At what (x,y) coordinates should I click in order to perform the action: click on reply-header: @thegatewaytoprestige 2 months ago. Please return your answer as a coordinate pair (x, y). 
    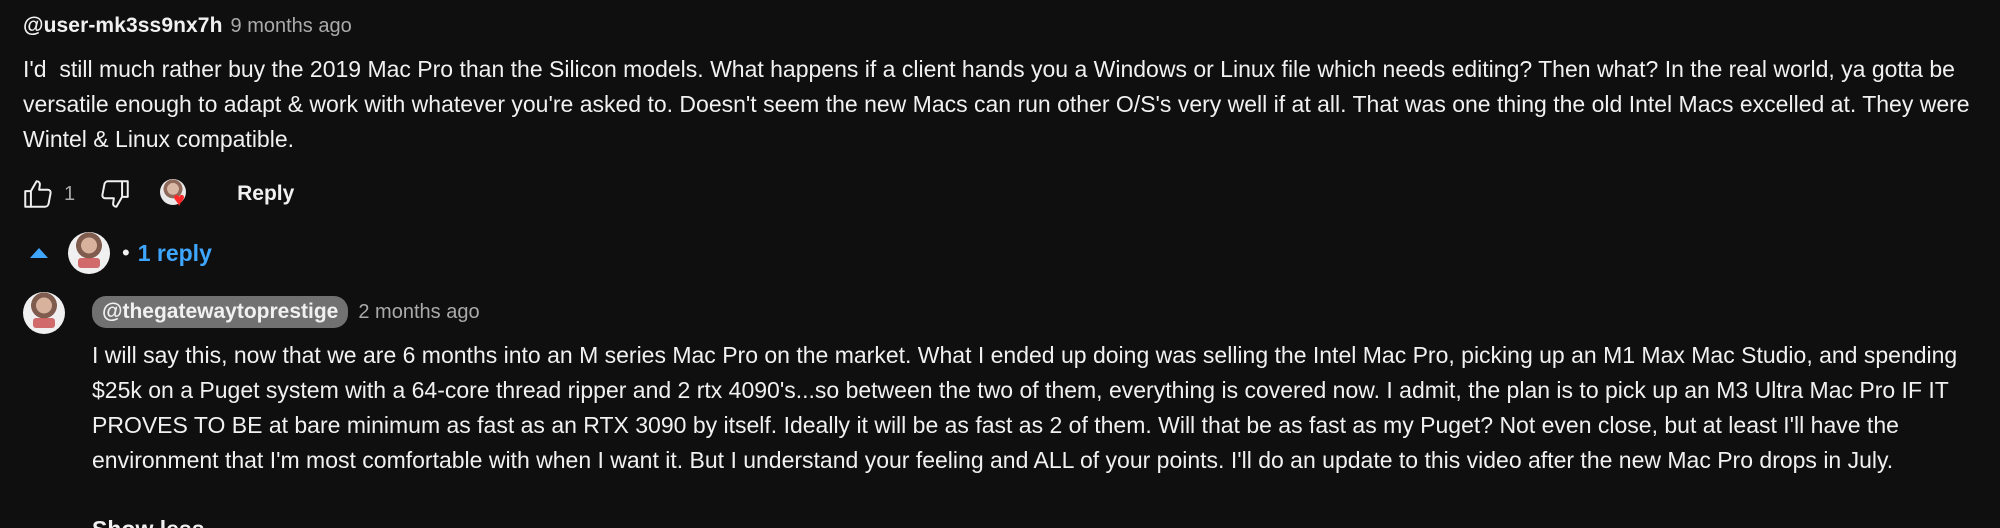
    Looking at the image, I should click on (286, 312).